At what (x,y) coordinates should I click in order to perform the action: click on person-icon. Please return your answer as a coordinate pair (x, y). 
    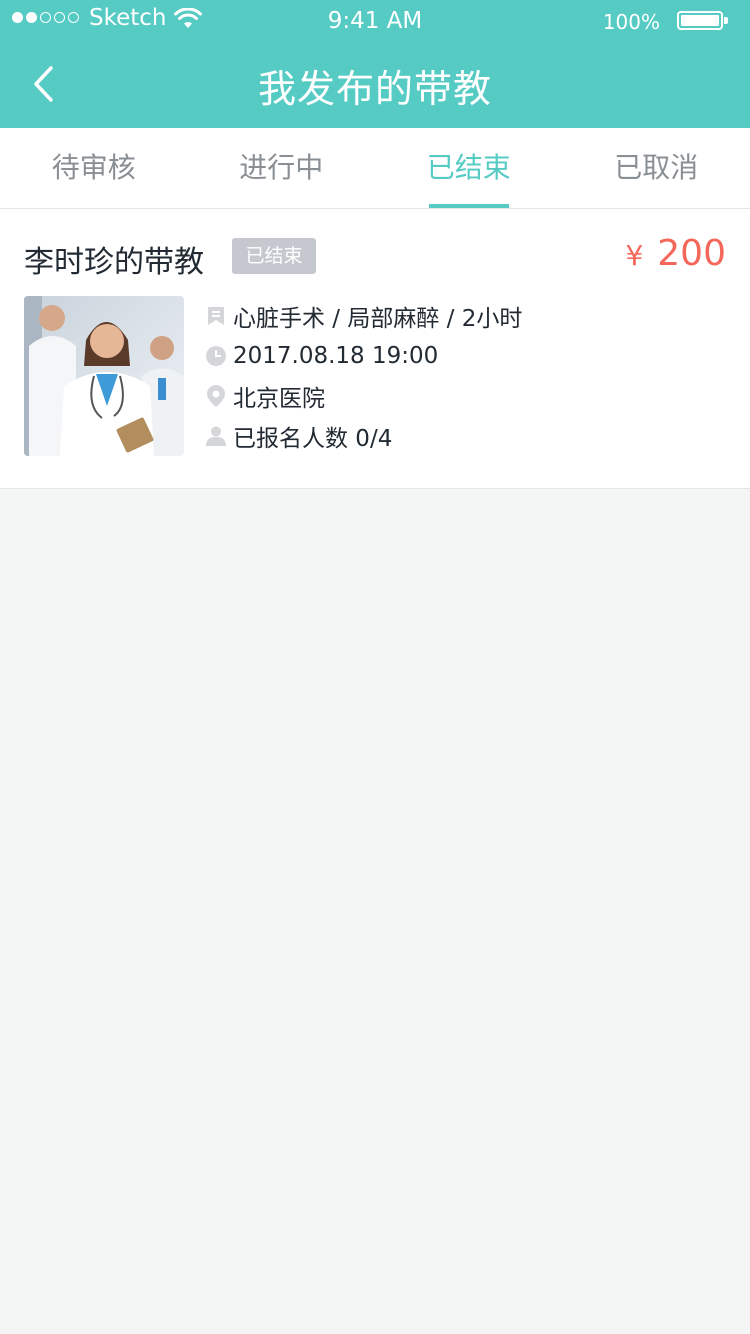
    Looking at the image, I should click on (216, 436).